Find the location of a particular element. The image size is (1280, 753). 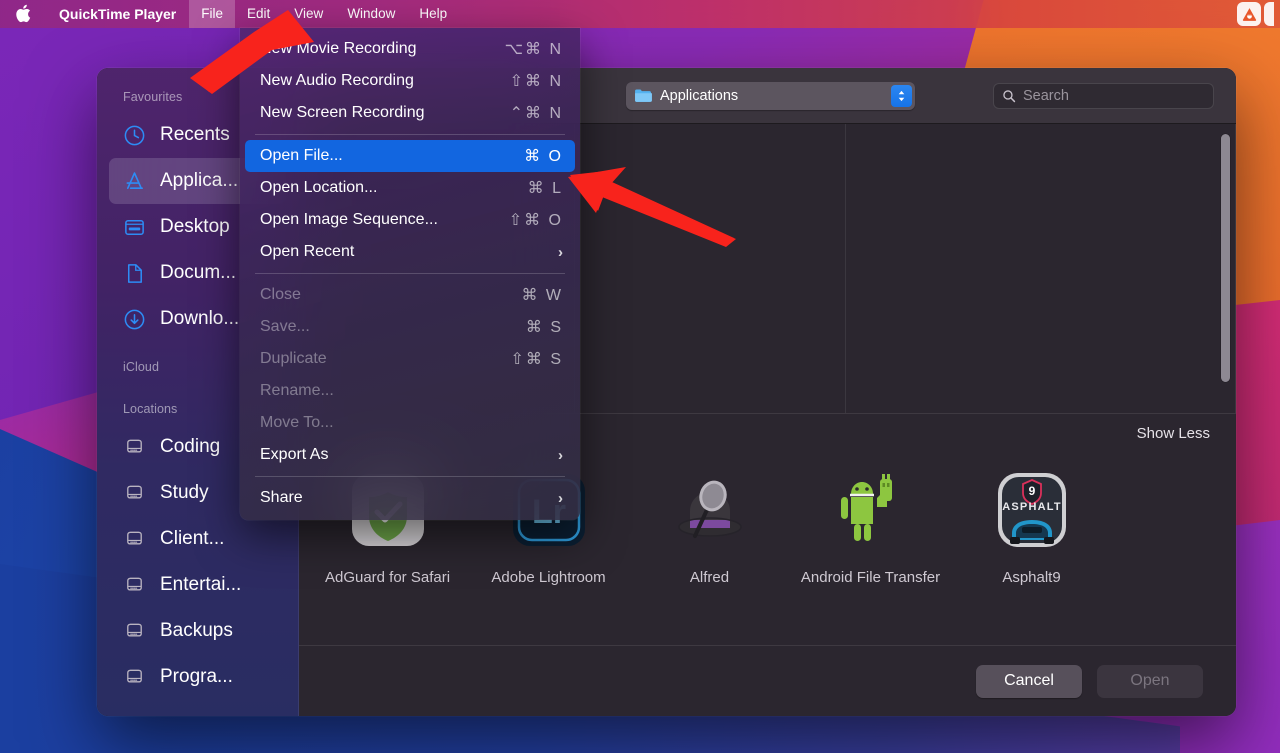

menu-item-new-audio-recording: New Audio Recording ⇧⌘ N is located at coordinates (410, 81).